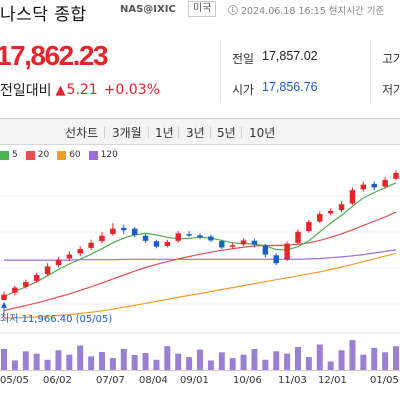 The width and height of the screenshot is (400, 400). What do you see at coordinates (247, 380) in the screenshot?
I see `x-tick-label: 10/06` at bounding box center [247, 380].